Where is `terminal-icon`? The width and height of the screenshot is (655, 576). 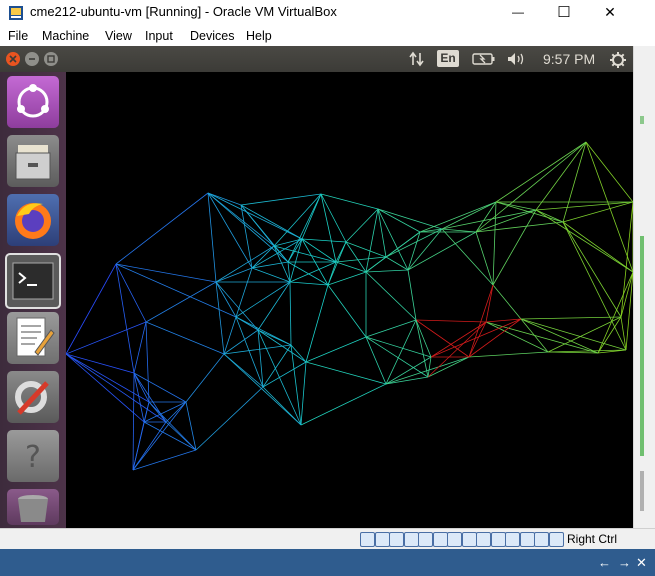 terminal-icon is located at coordinates (33, 281).